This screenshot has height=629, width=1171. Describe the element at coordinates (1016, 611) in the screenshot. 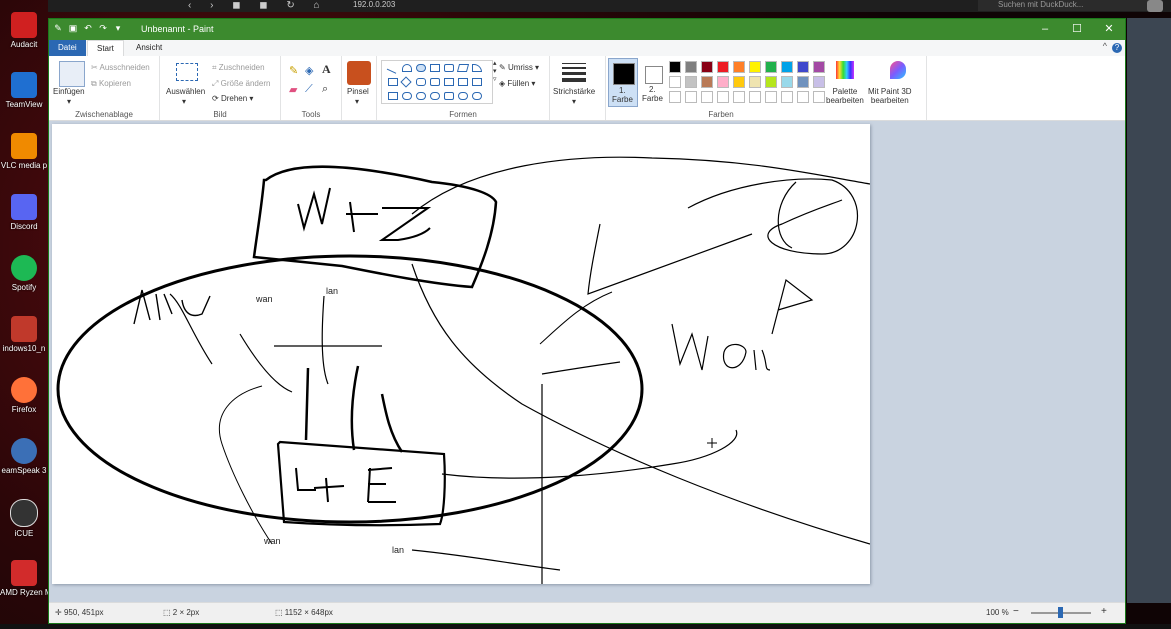

I see `zoom-out-button: −` at that location.